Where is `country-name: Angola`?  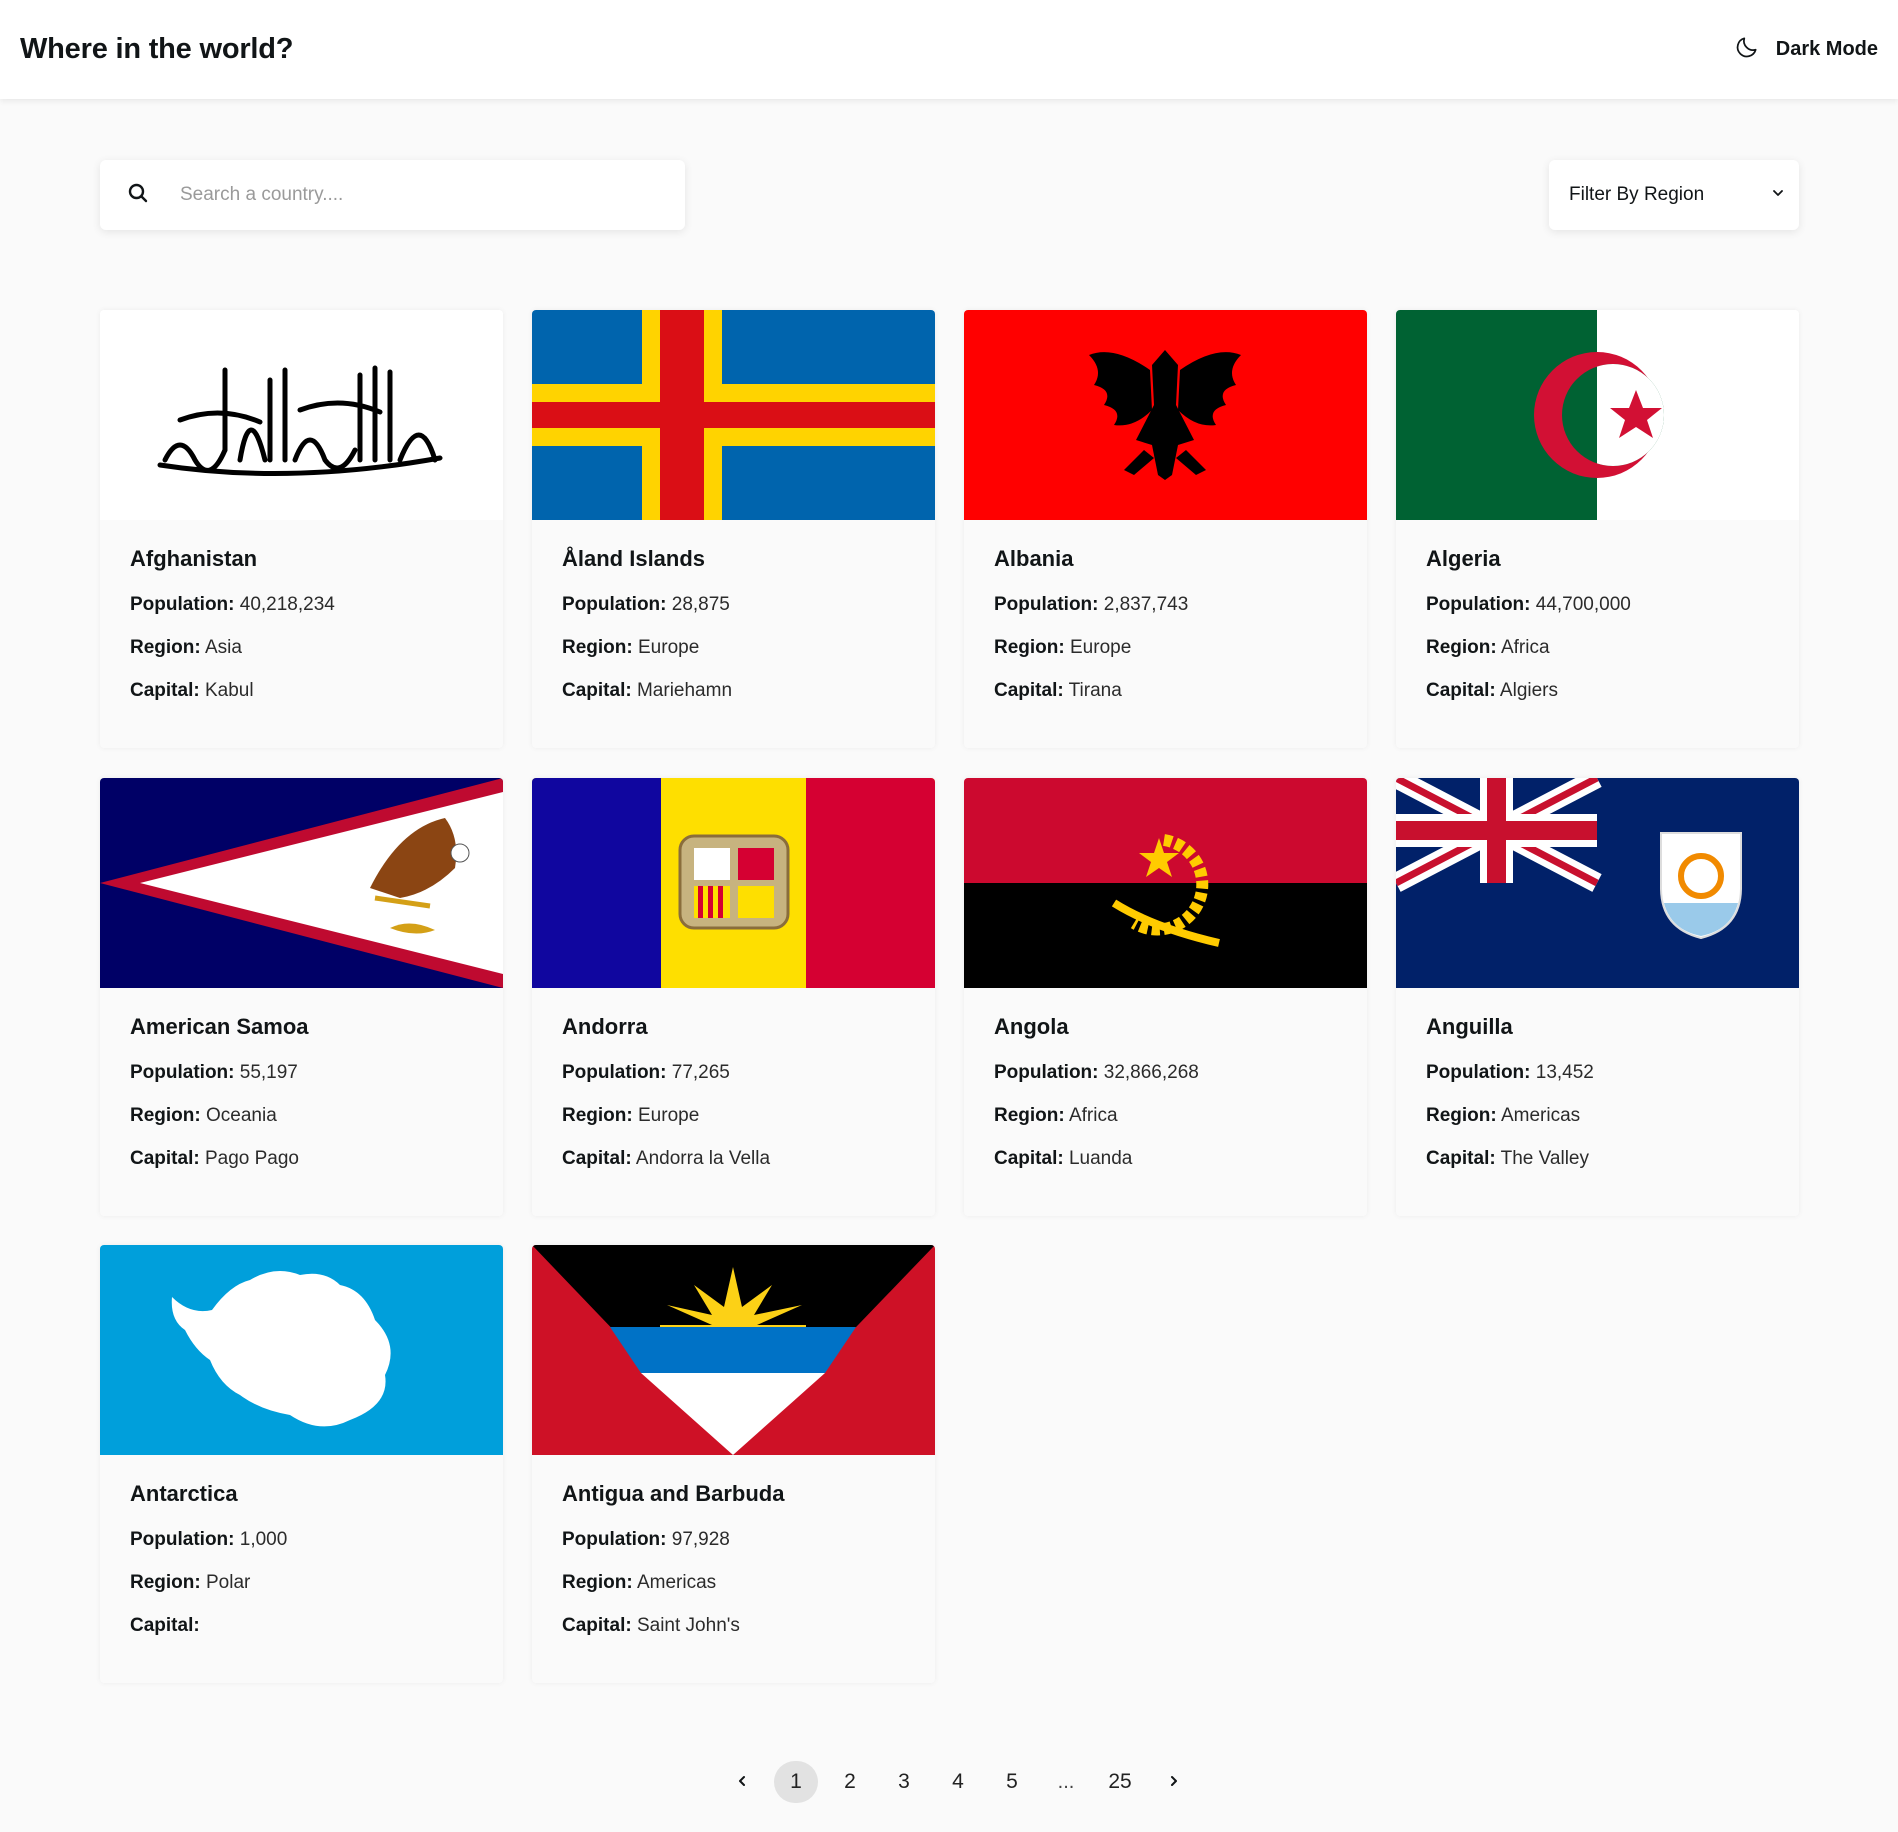
country-name: Angola is located at coordinates (1031, 1026).